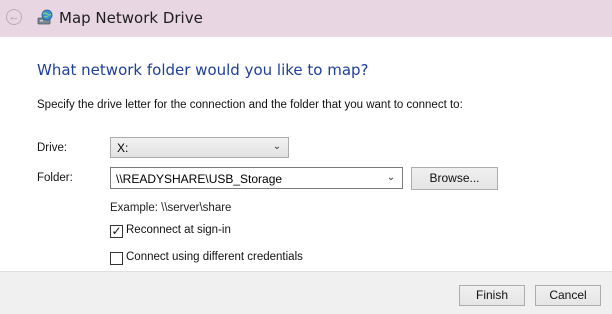 This screenshot has width=612, height=314. What do you see at coordinates (199, 147) in the screenshot?
I see `drive-select: X: ⌄` at bounding box center [199, 147].